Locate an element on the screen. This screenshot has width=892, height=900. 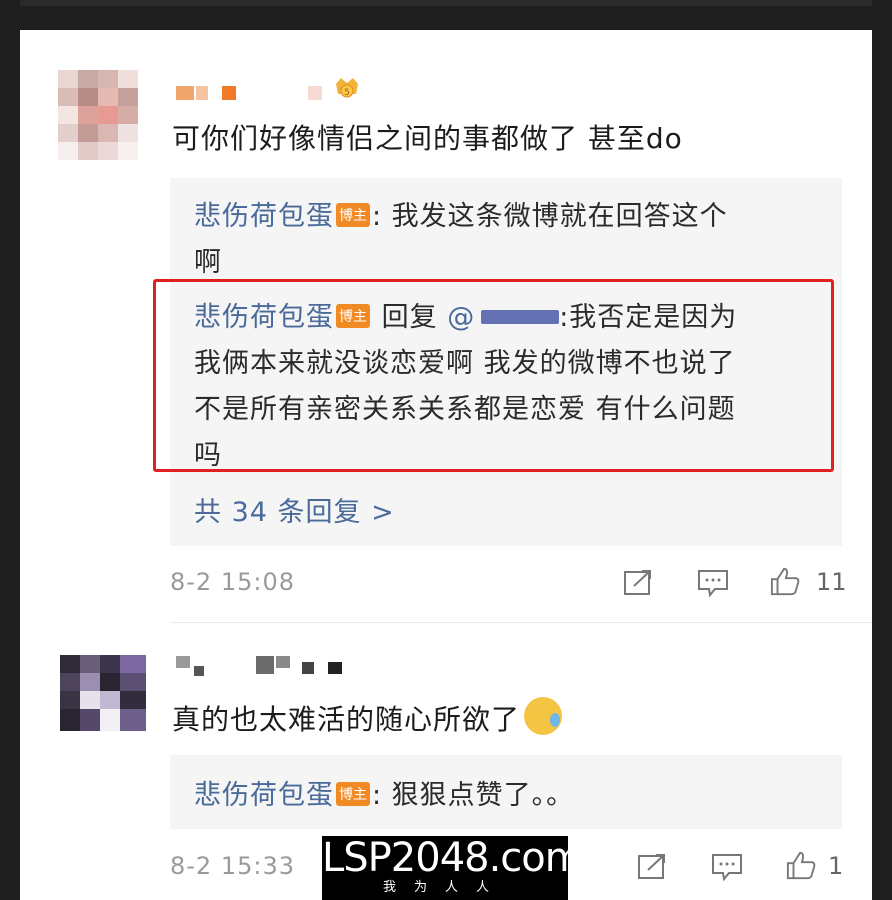
reply-line: 悲伤荷包蛋 博主: 狠狠点赞了。。 is located at coordinates (384, 792).